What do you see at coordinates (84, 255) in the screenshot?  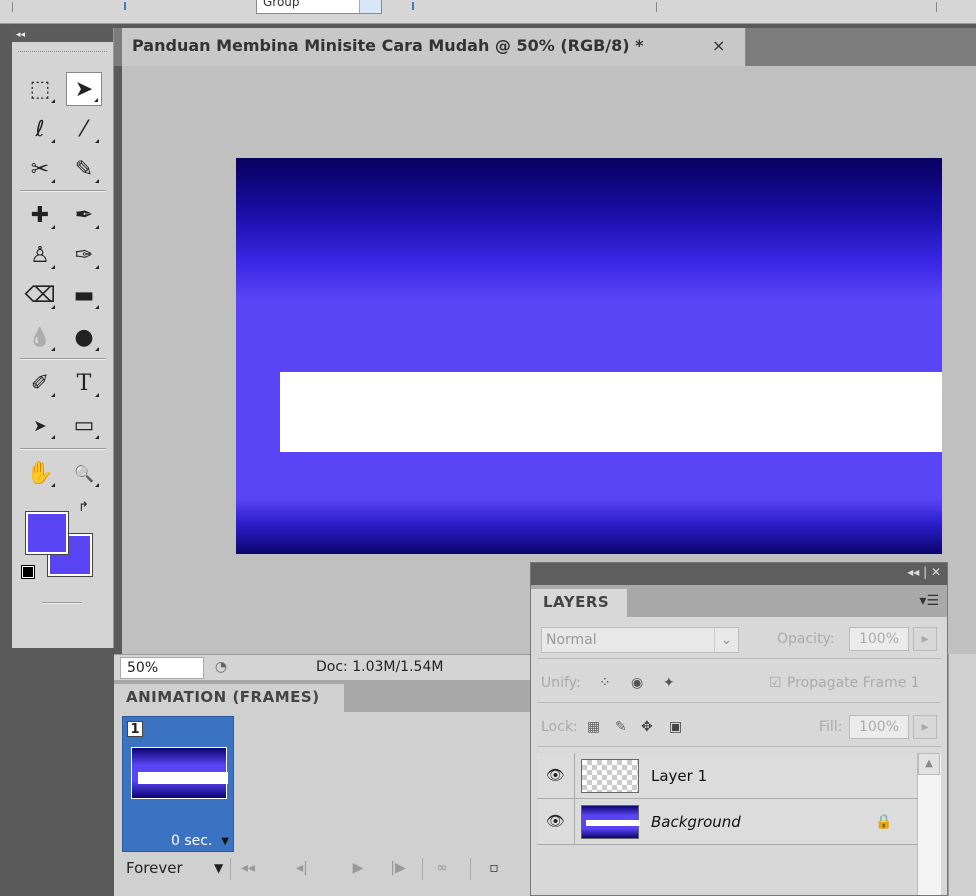 I see `history-brush-tool: ✑` at bounding box center [84, 255].